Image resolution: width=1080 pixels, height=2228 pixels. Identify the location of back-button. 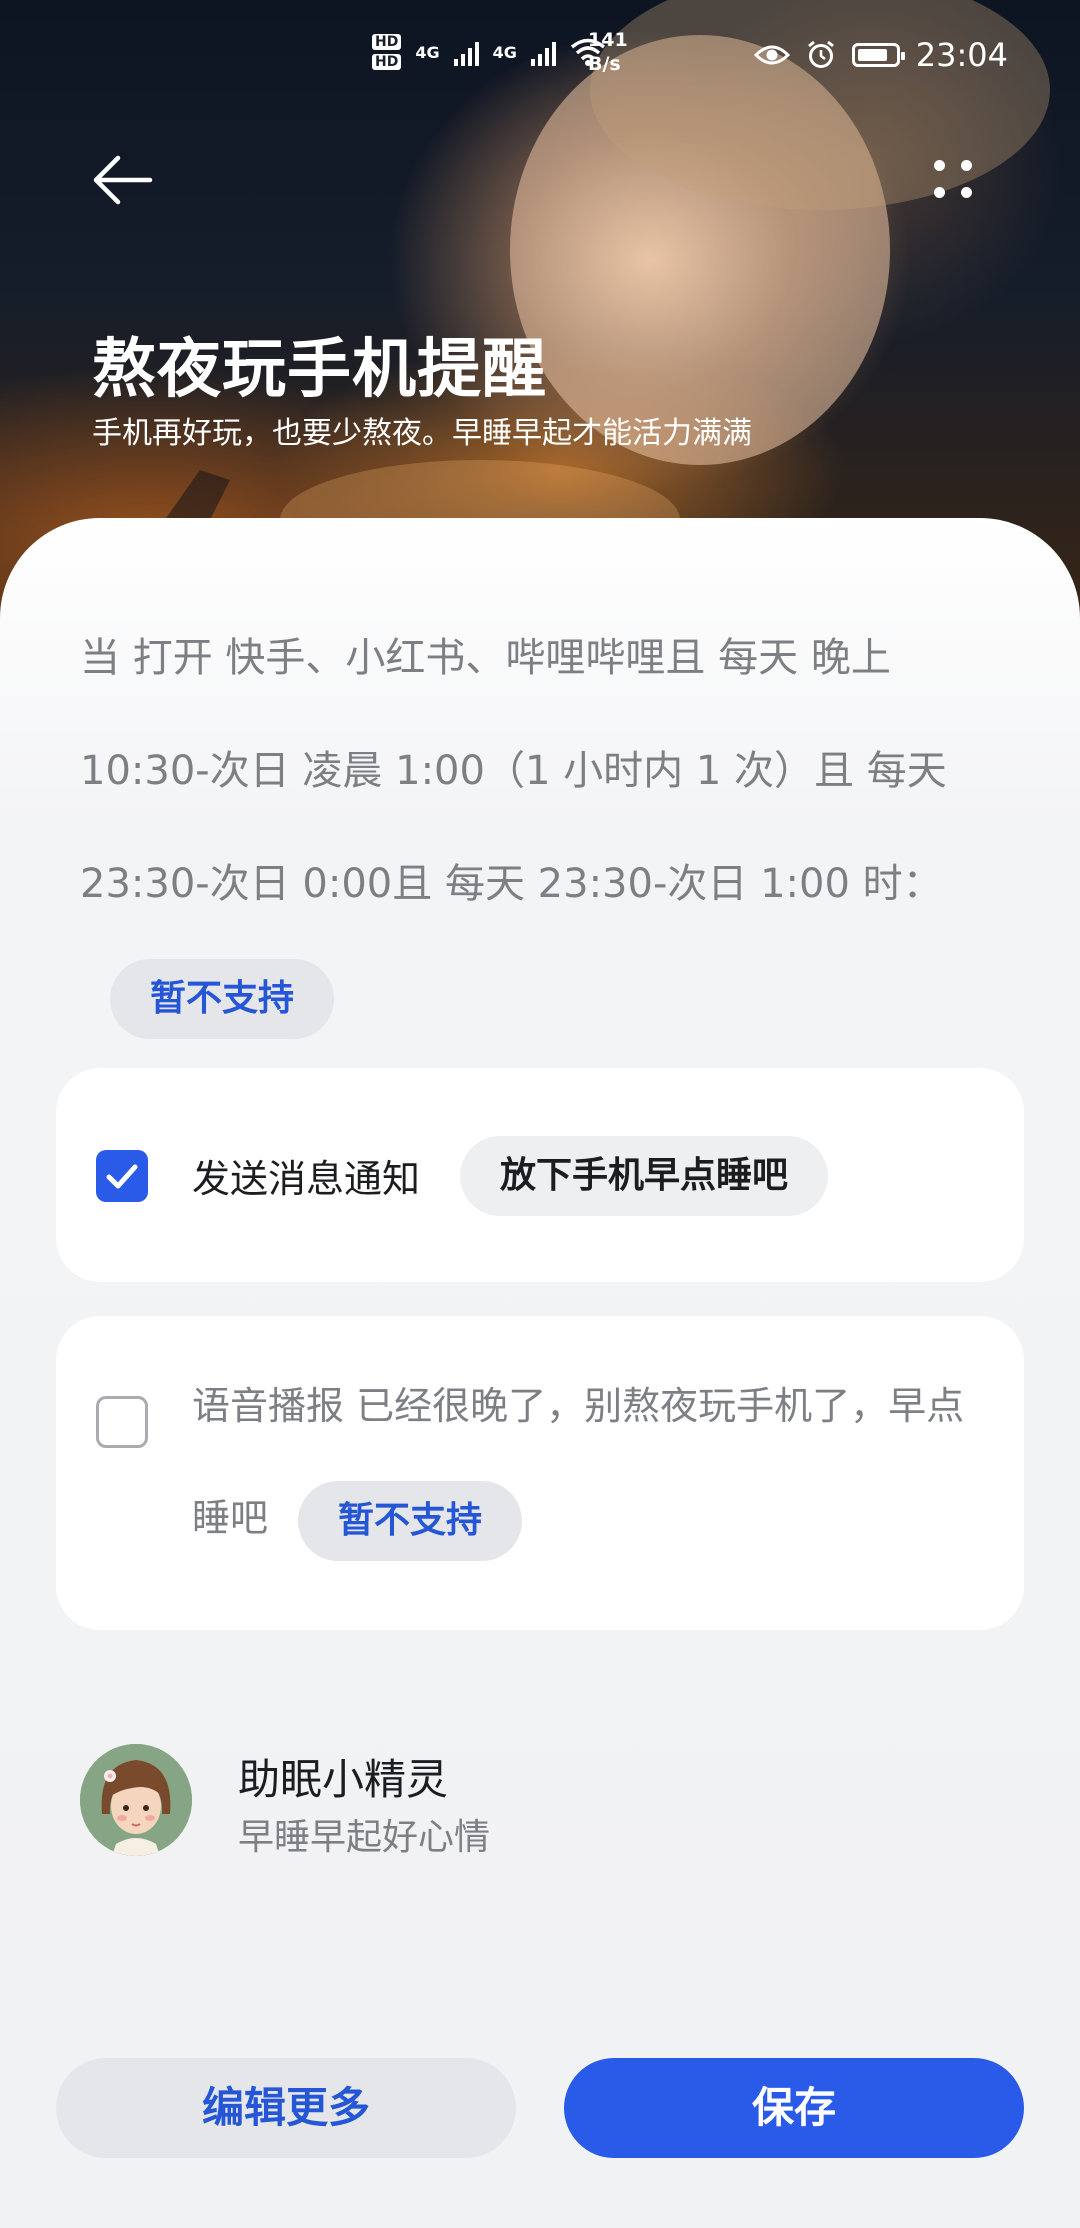
(123, 180).